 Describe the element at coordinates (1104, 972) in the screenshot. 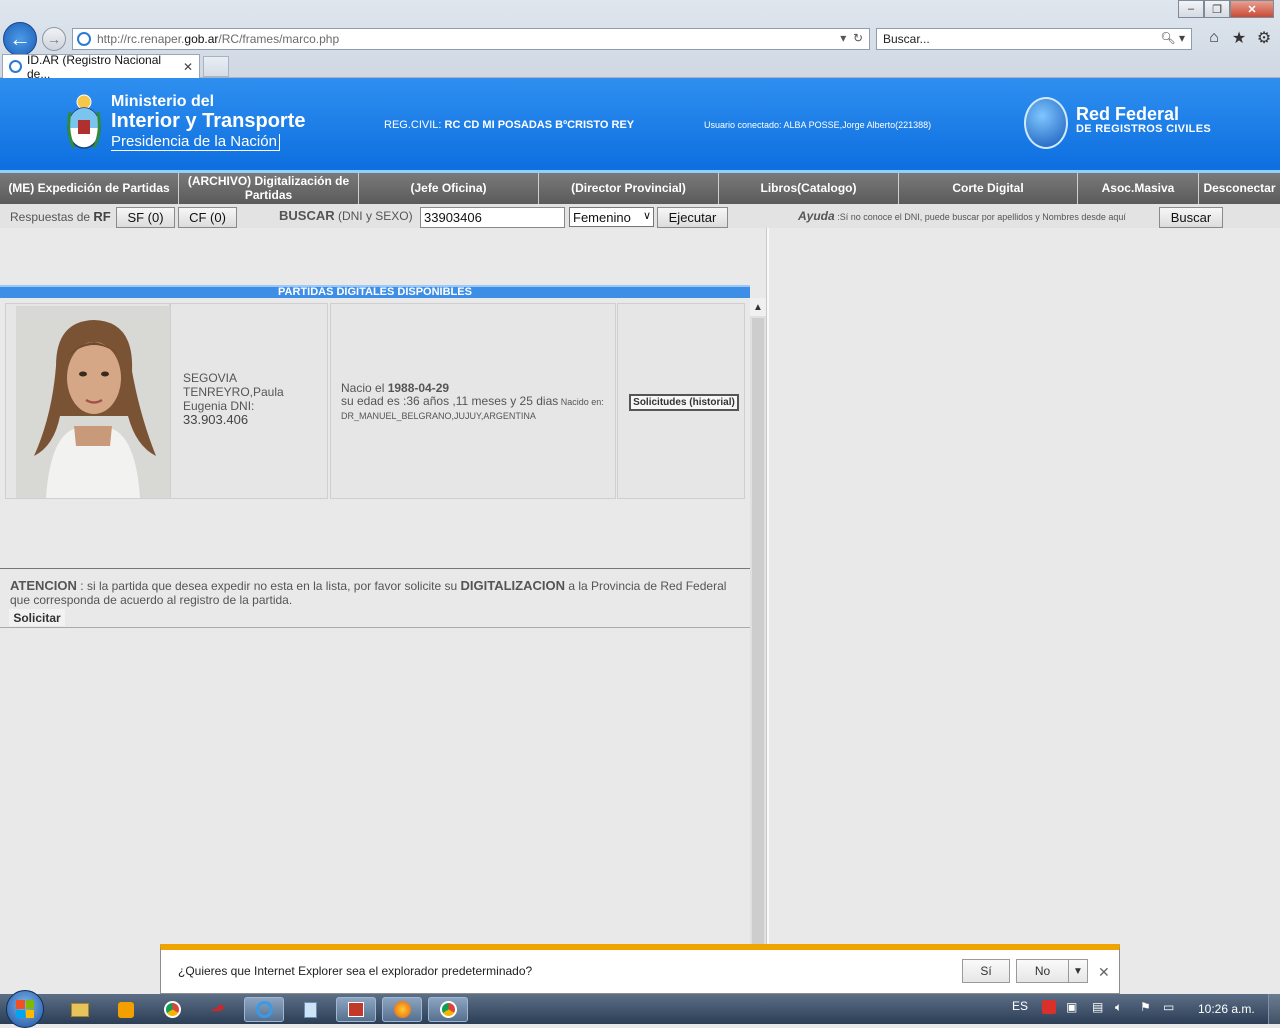

I see `close-icon: ✕` at that location.